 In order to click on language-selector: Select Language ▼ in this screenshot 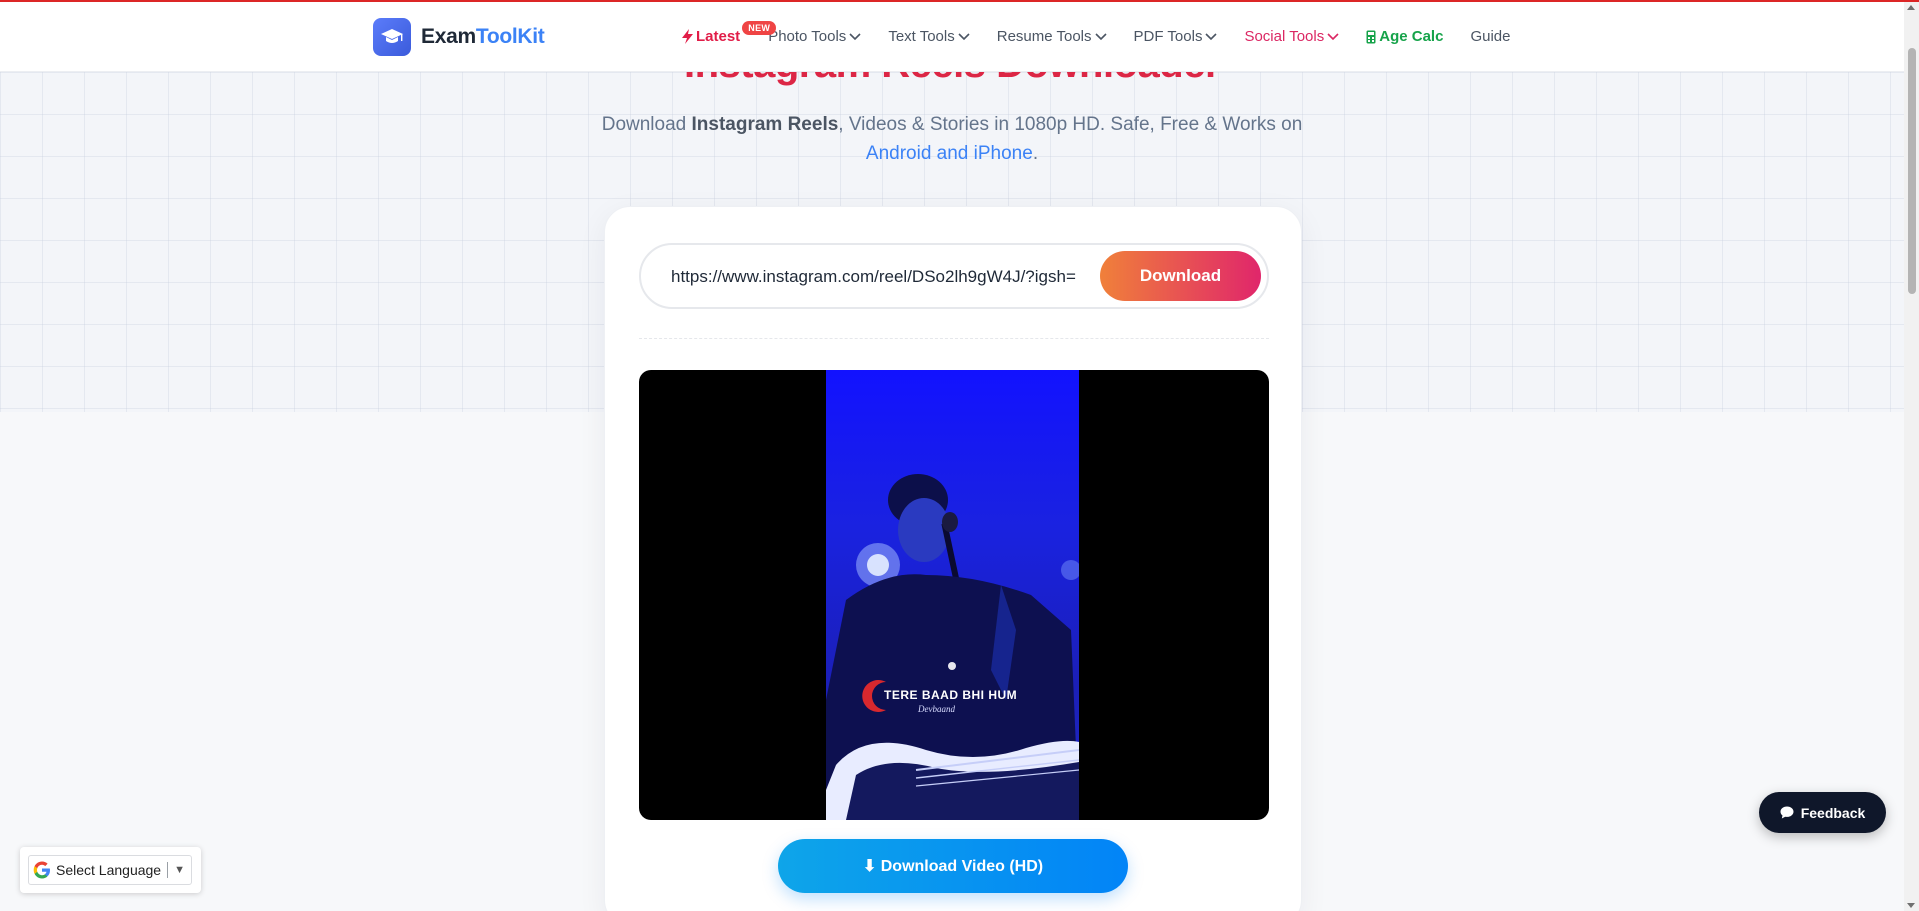, I will do `click(110, 870)`.